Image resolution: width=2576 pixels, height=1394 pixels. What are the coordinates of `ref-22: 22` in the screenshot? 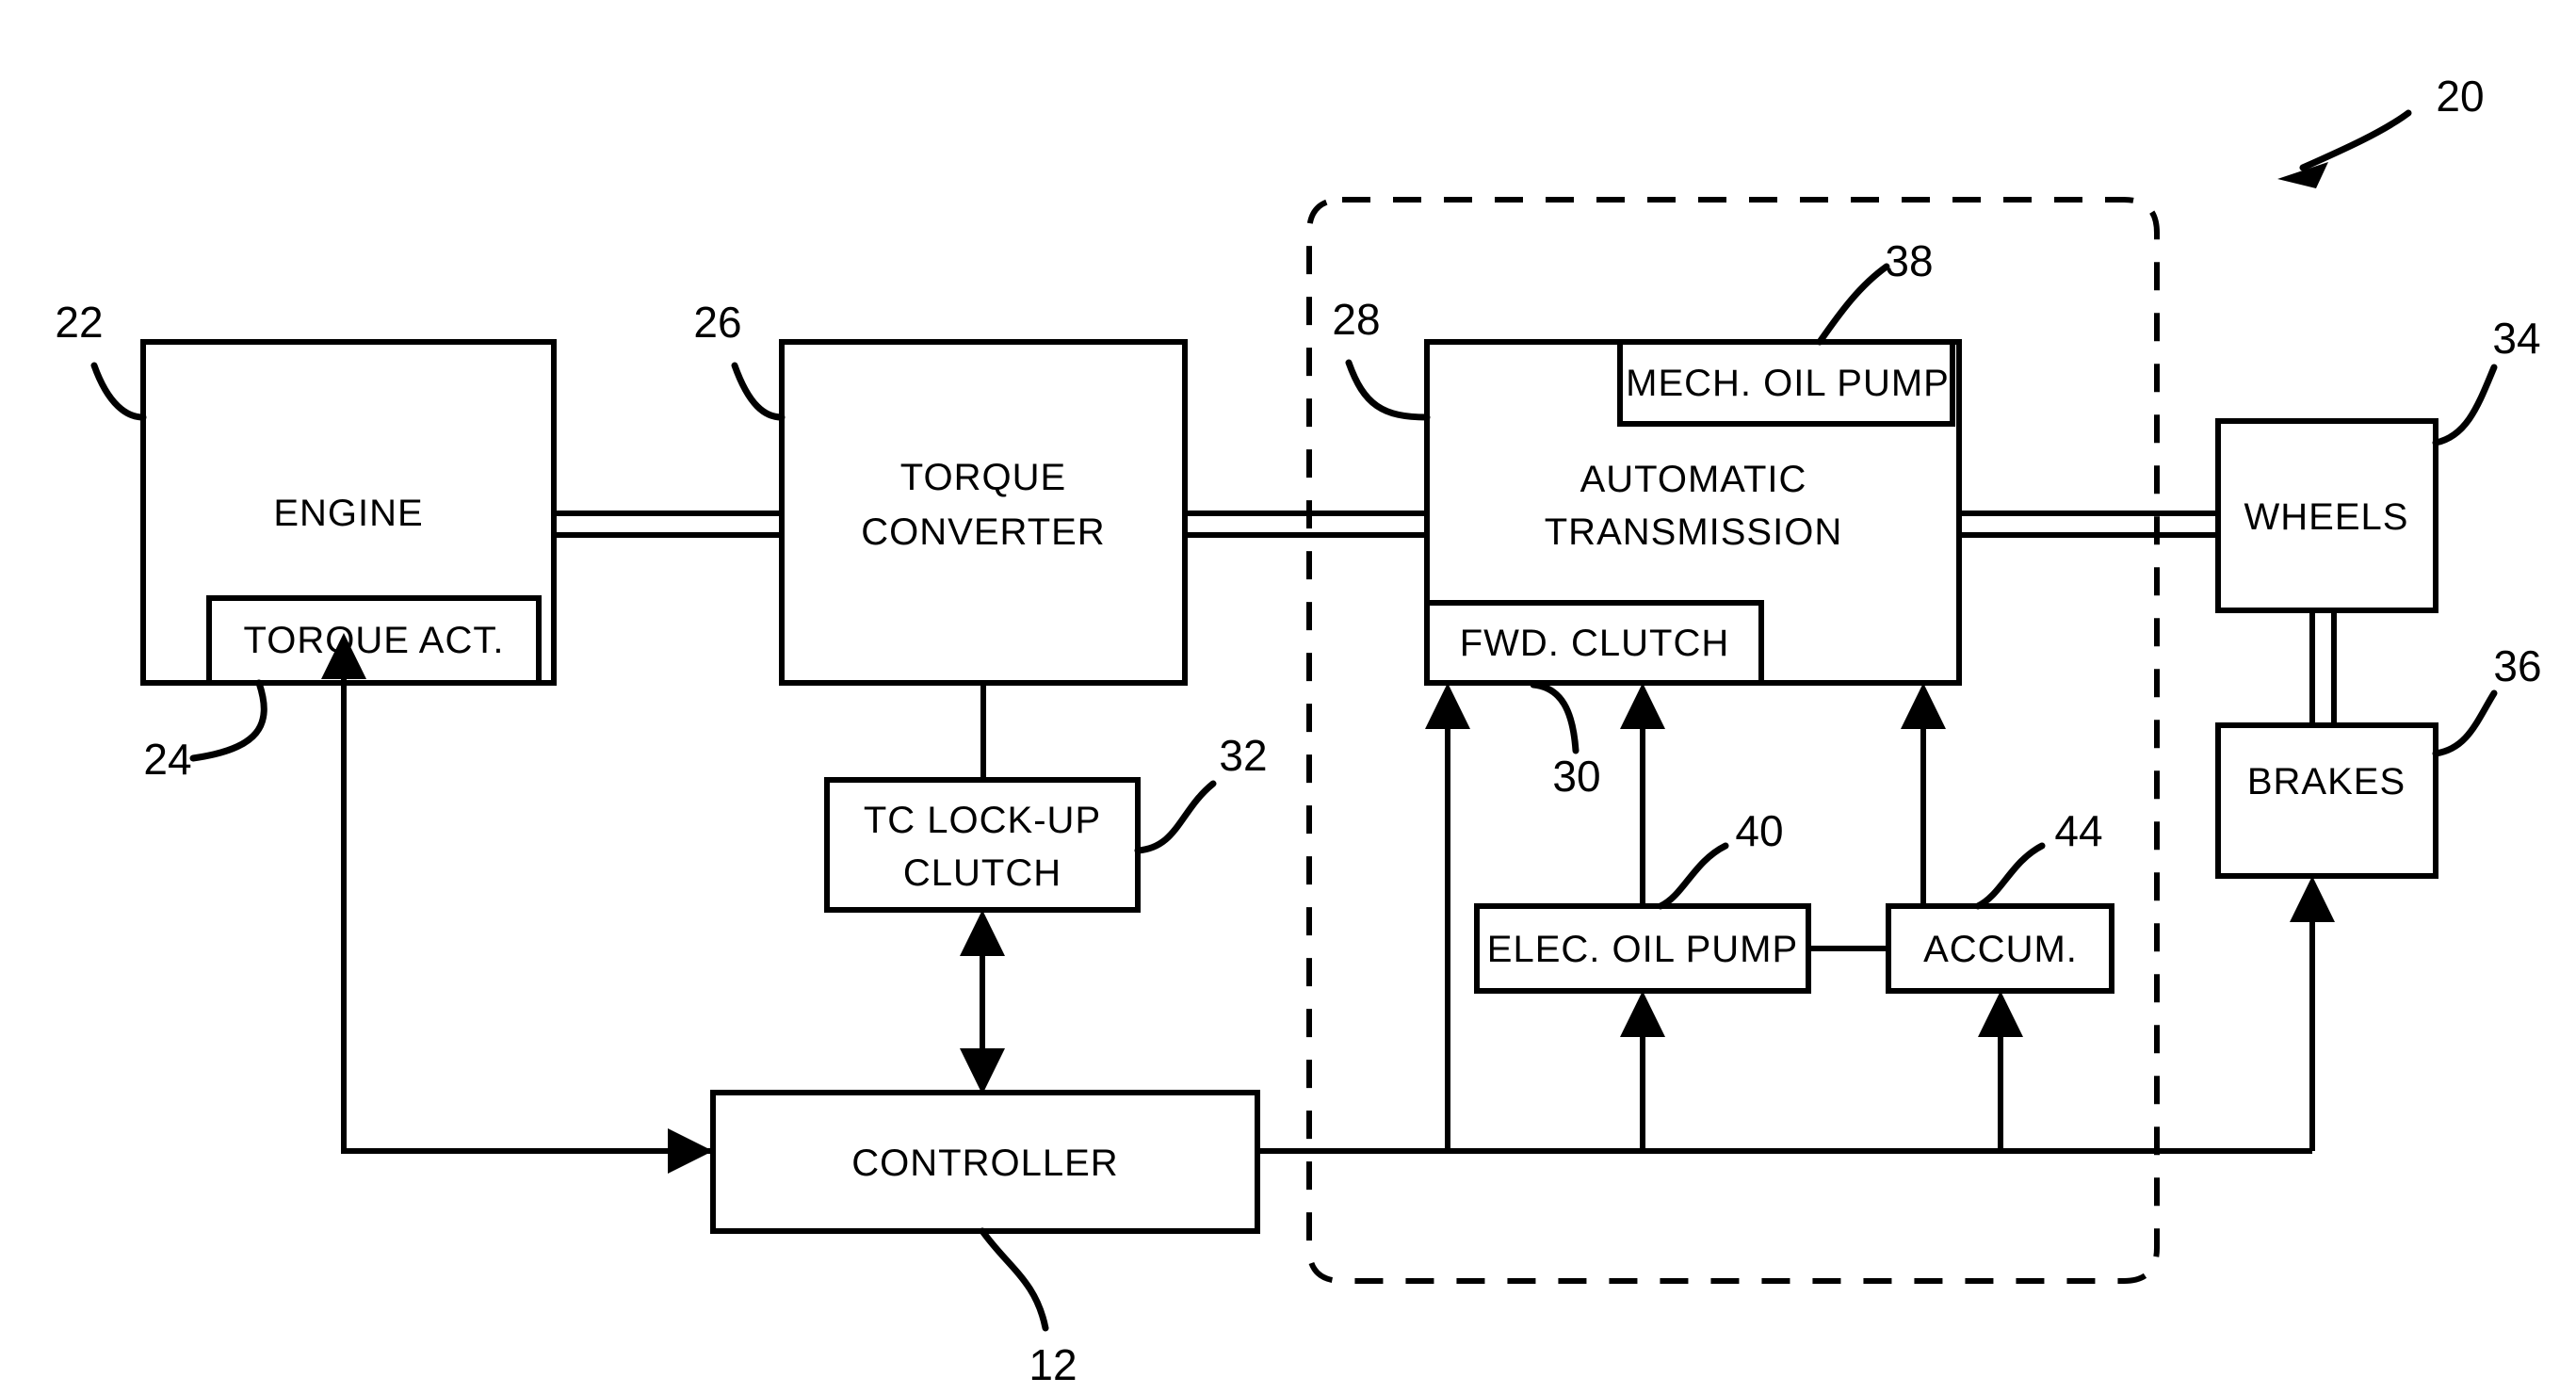 It's located at (79, 323).